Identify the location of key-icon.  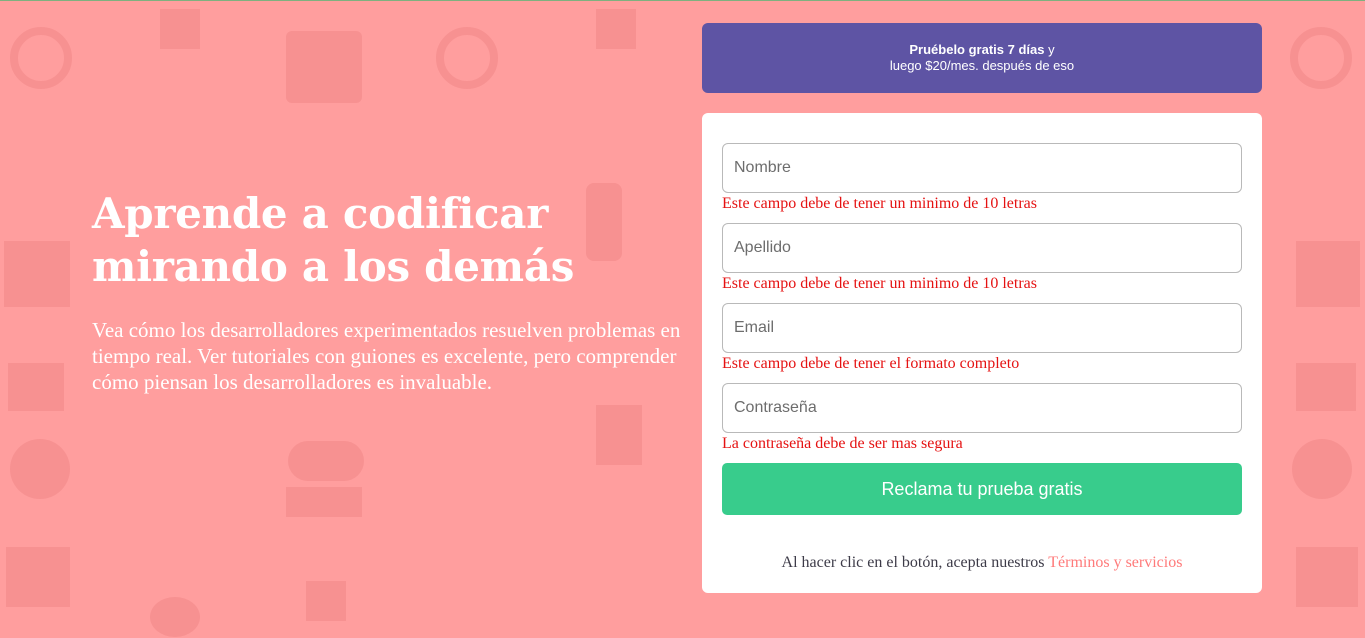
(326, 461).